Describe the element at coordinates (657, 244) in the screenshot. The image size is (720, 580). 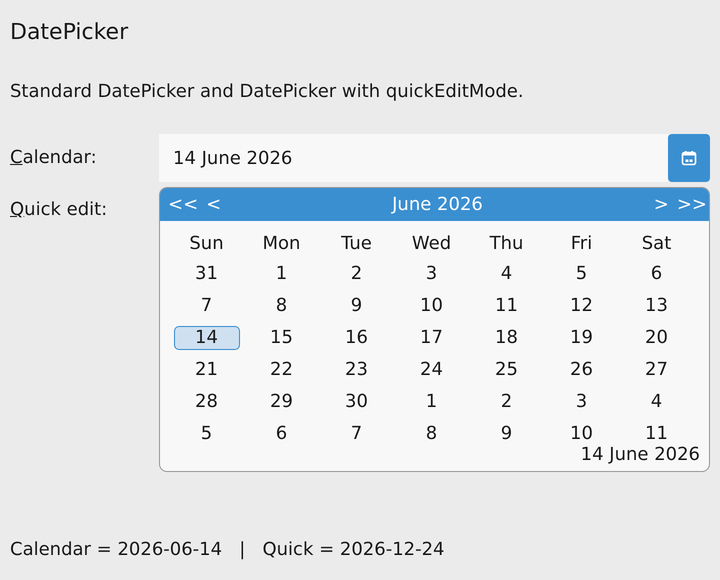
I see `weekday-label: Sat` at that location.